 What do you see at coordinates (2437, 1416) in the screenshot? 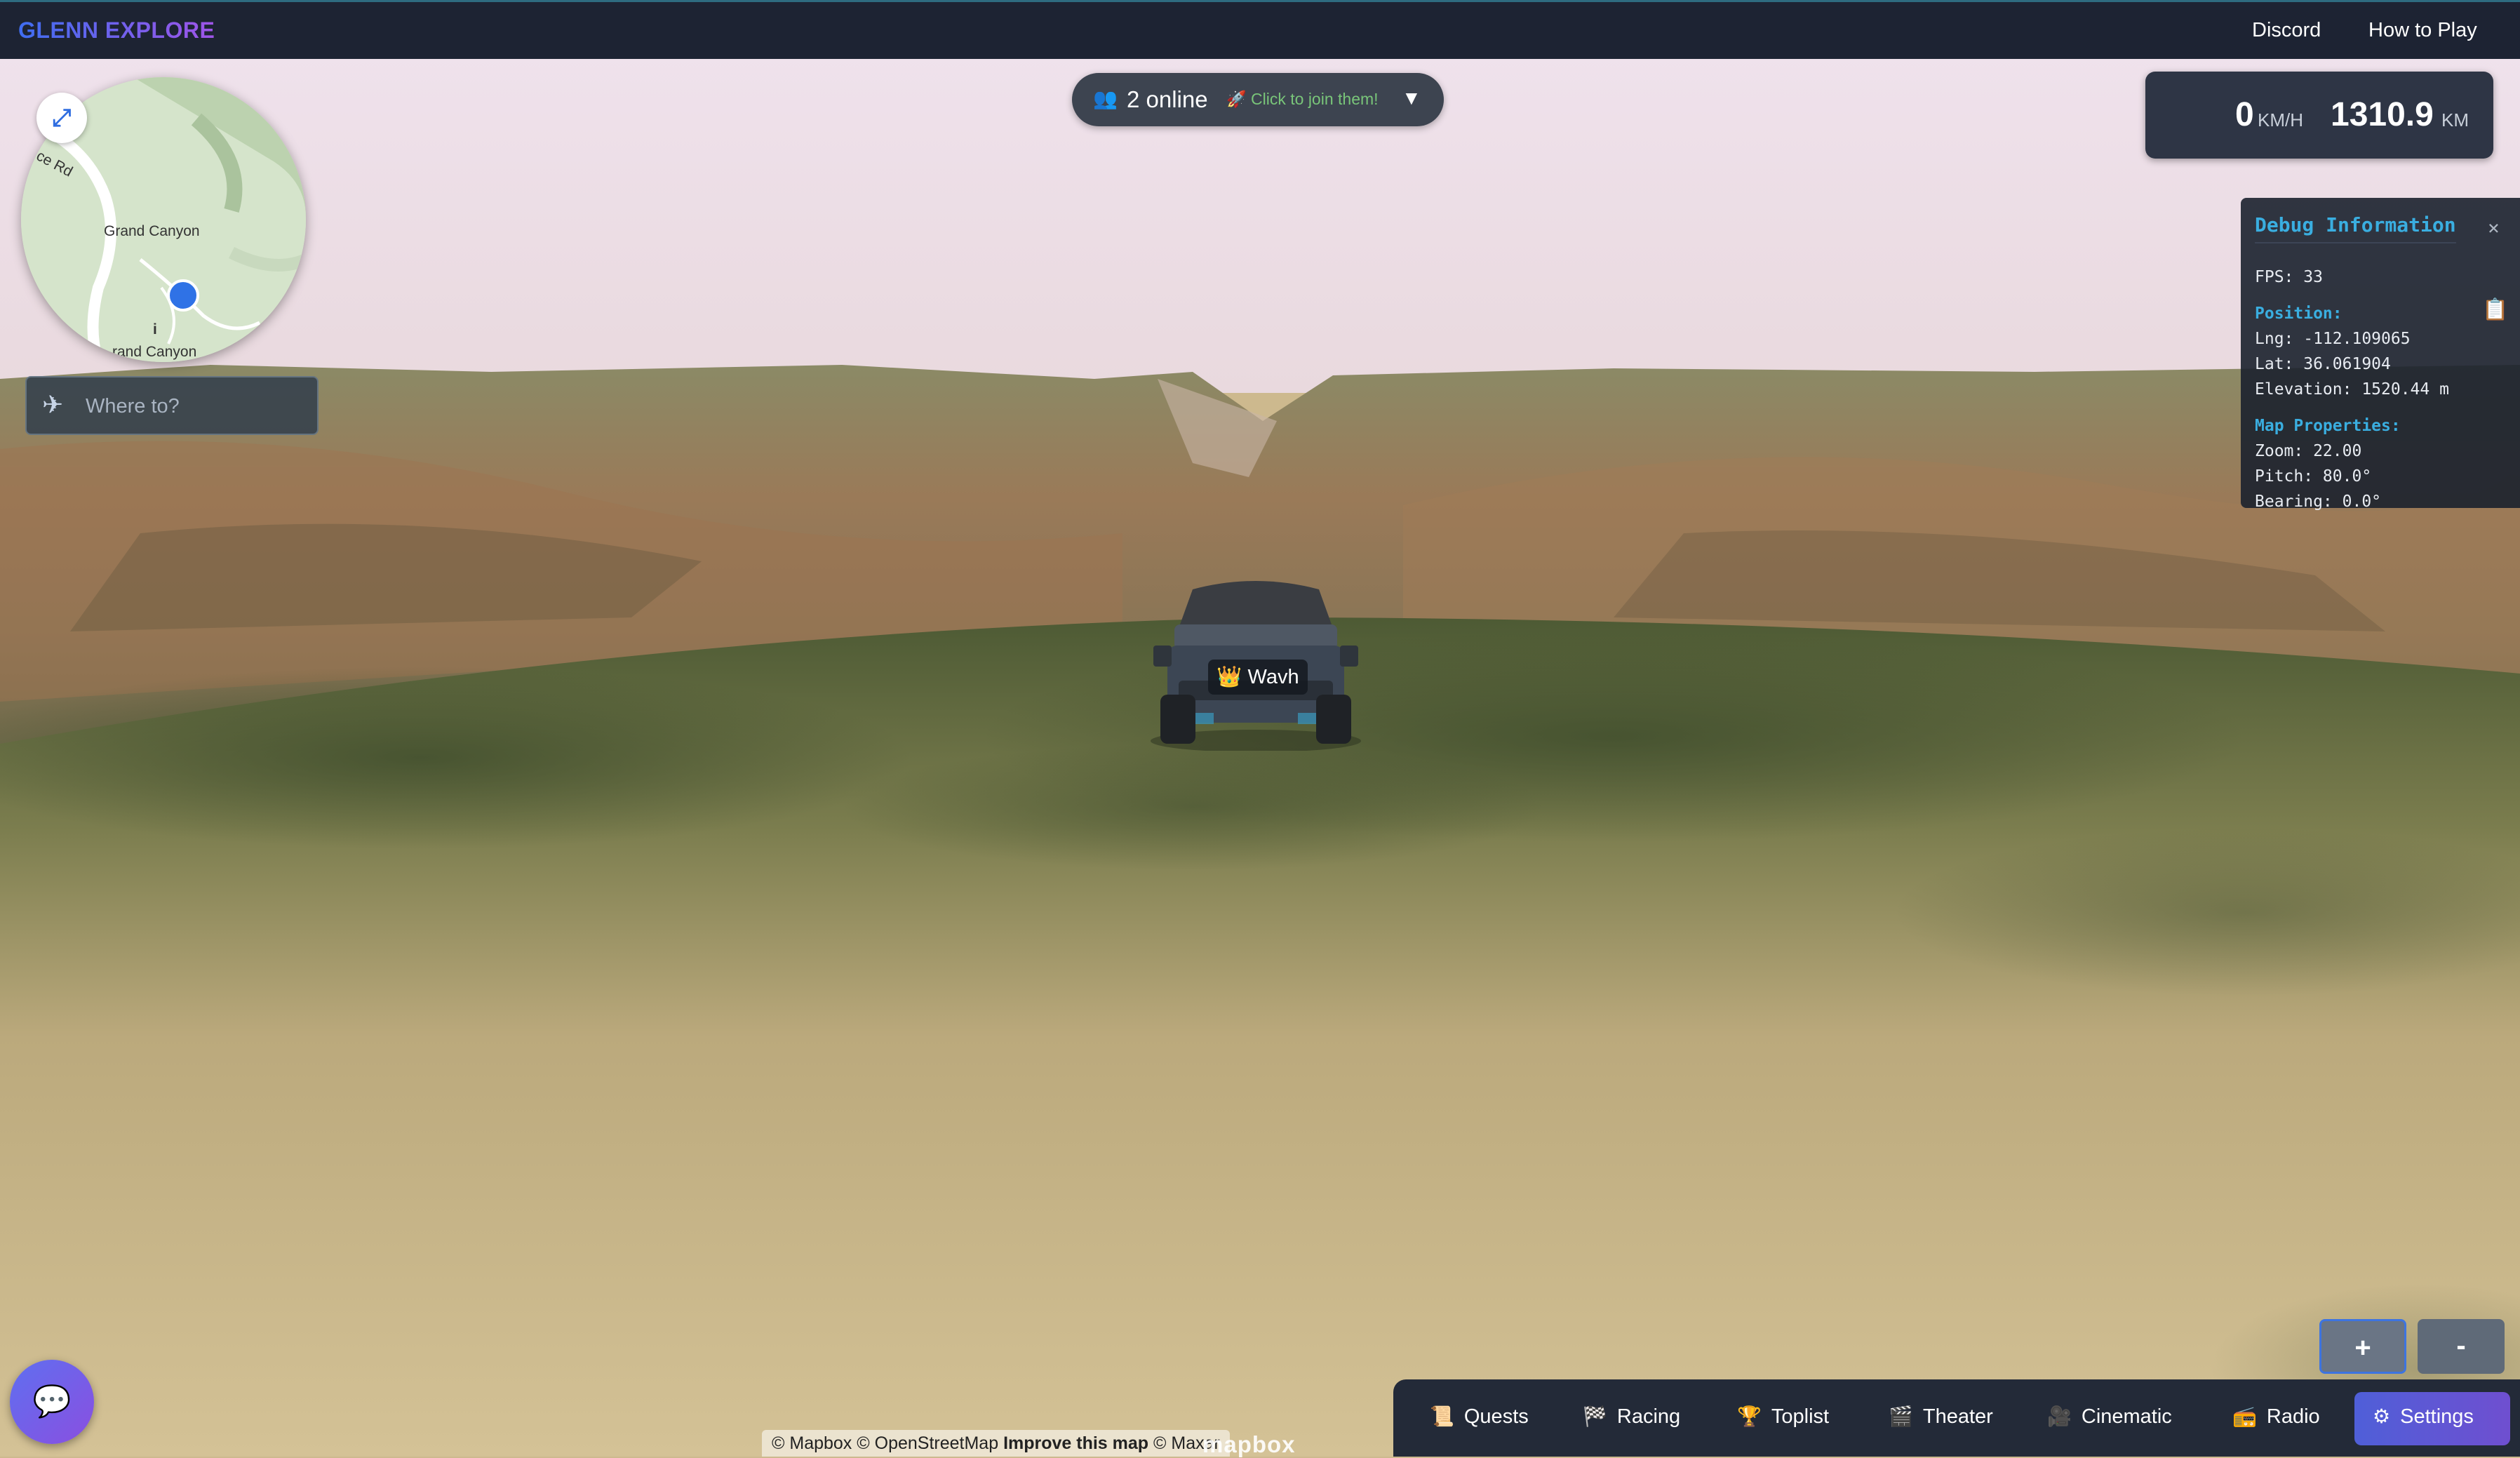
I see `settings-label: Settings` at bounding box center [2437, 1416].